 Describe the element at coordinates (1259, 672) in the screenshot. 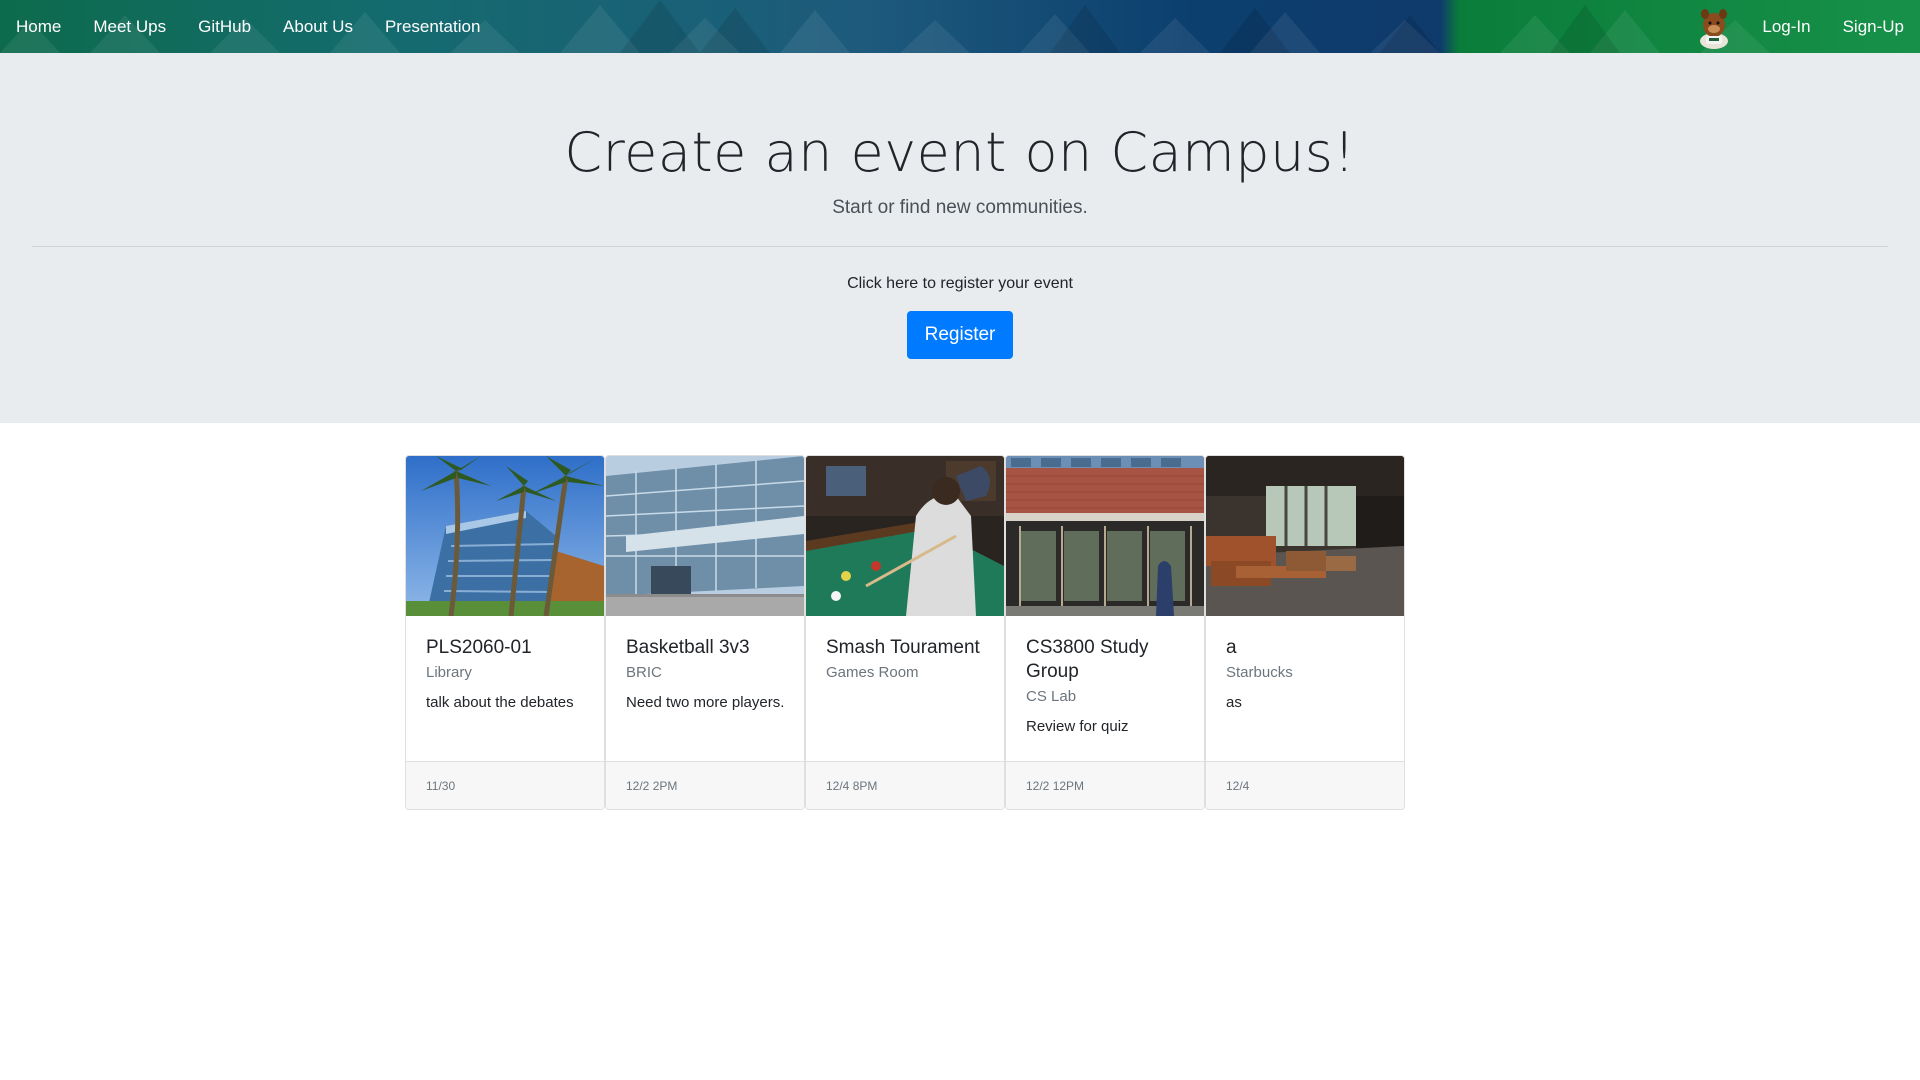

I see `card-location: Starbucks` at that location.